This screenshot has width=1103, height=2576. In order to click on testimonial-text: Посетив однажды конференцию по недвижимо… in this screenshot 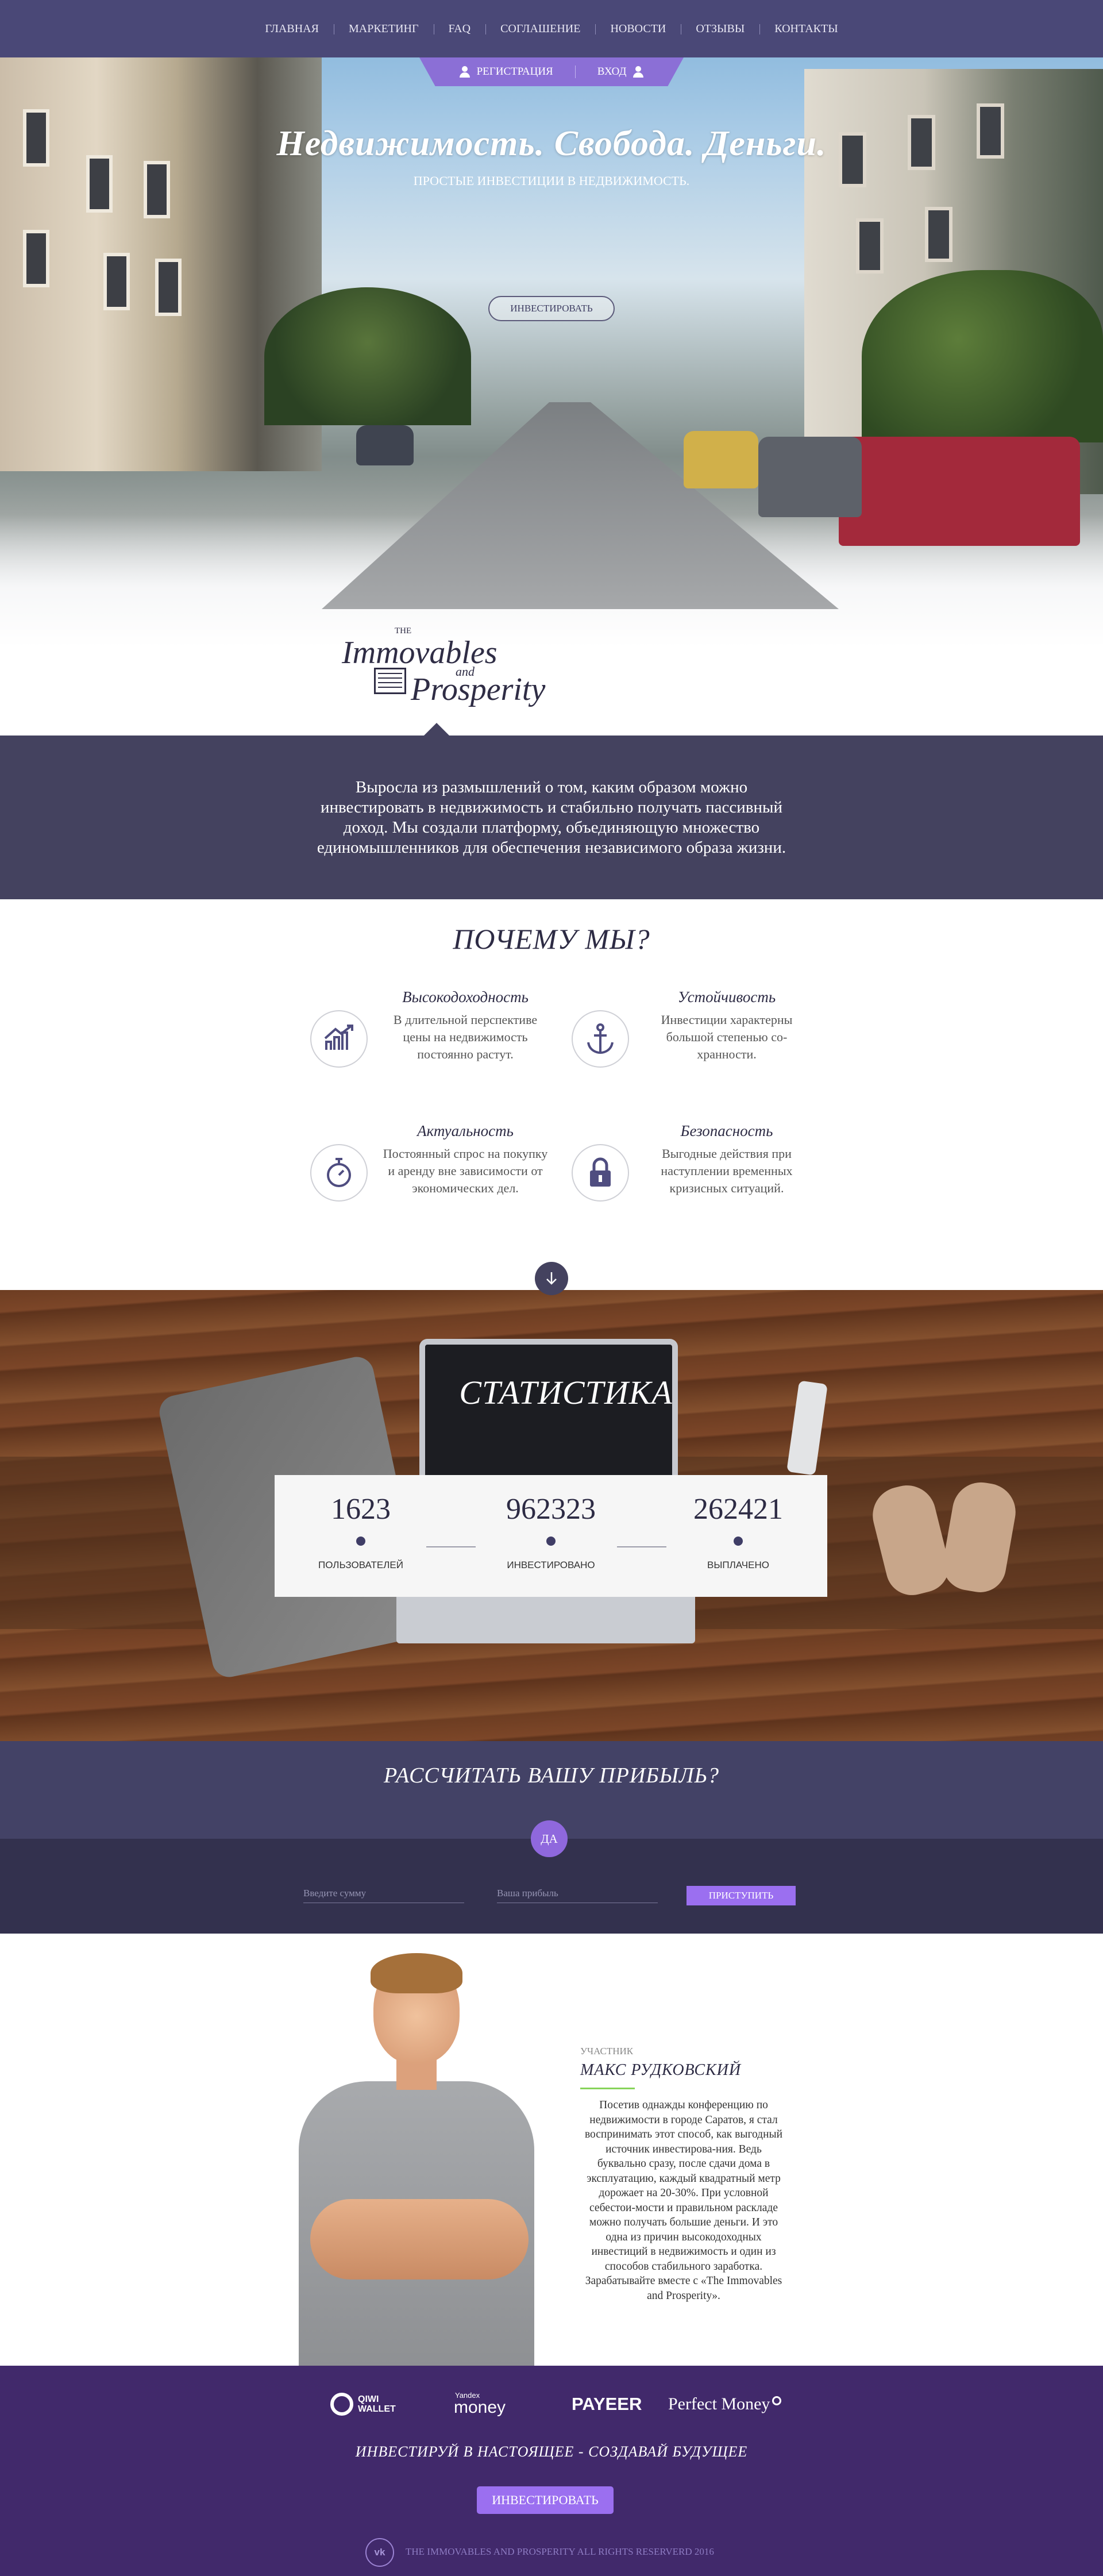, I will do `click(683, 2200)`.